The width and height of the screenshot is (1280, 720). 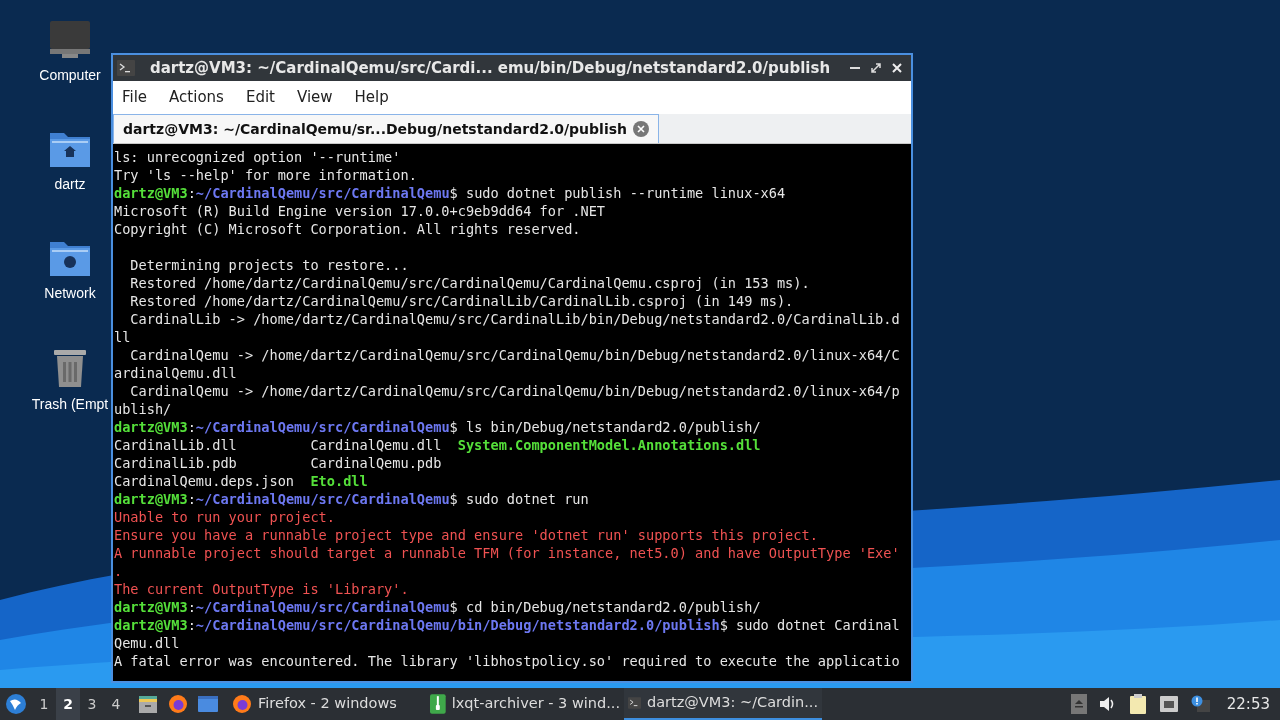 I want to click on terminal-text: CardinalLib.pdb CardinalQemu.pdb, so click(x=278, y=463).